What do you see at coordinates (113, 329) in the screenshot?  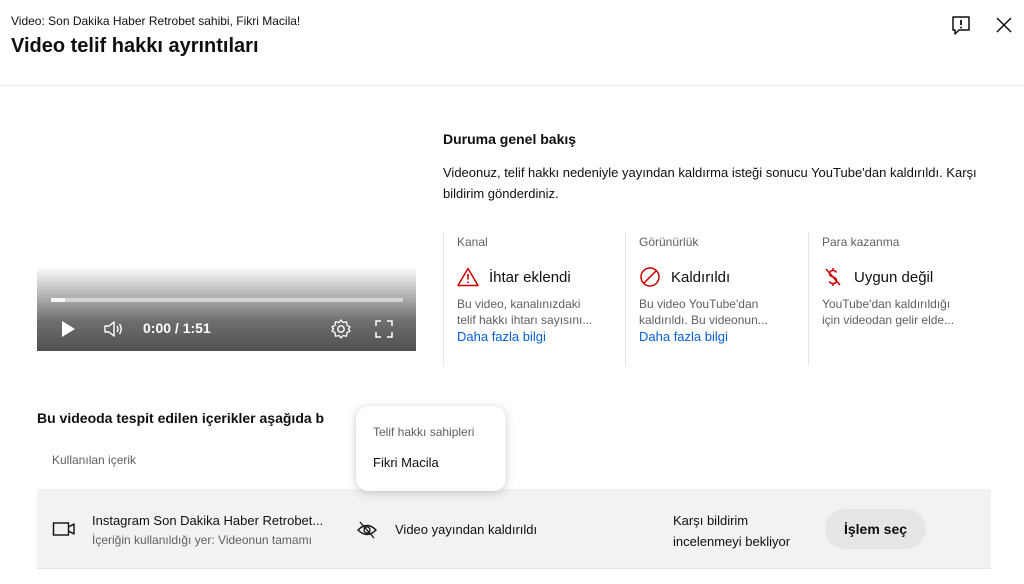 I see `volume-icon` at bounding box center [113, 329].